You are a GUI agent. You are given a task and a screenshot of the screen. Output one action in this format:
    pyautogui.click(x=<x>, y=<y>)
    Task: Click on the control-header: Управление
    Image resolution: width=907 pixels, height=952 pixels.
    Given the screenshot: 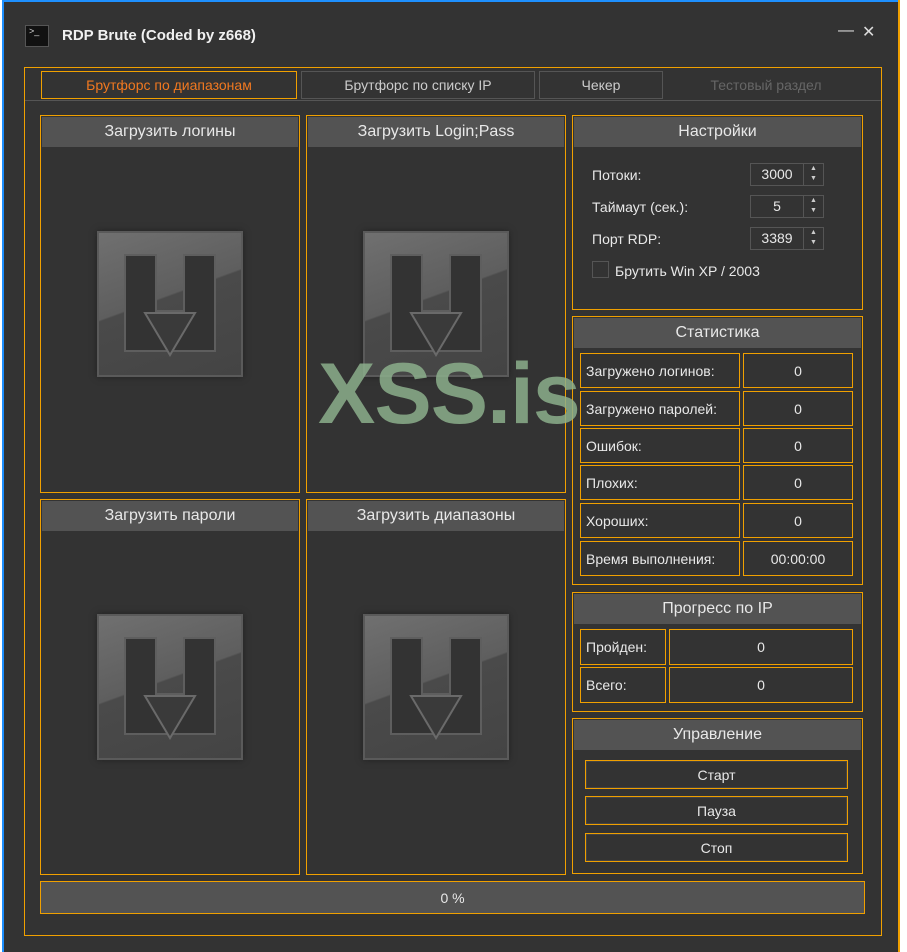 What is the action you would take?
    pyautogui.click(x=717, y=735)
    